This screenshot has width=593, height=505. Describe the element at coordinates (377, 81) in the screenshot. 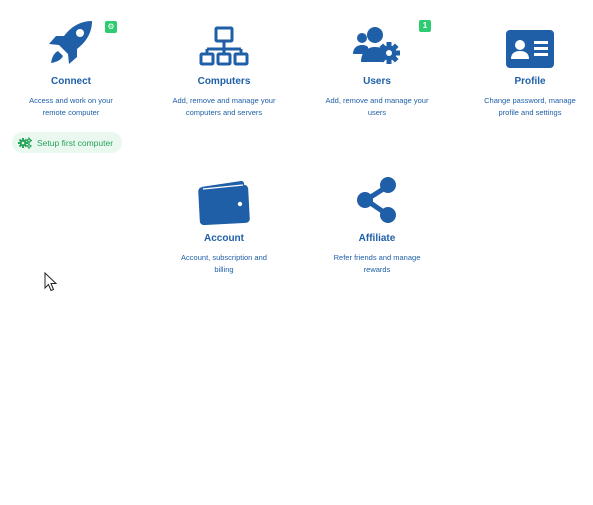

I see `tile-users-title: Users` at that location.